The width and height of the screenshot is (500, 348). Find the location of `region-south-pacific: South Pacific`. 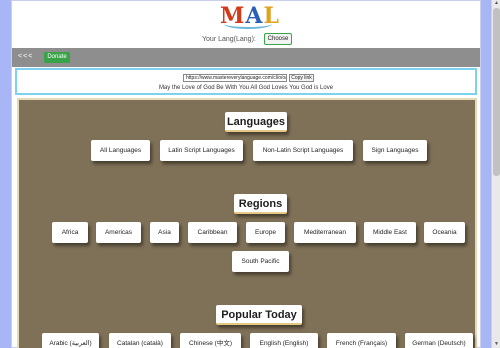

region-south-pacific: South Pacific is located at coordinates (260, 261).